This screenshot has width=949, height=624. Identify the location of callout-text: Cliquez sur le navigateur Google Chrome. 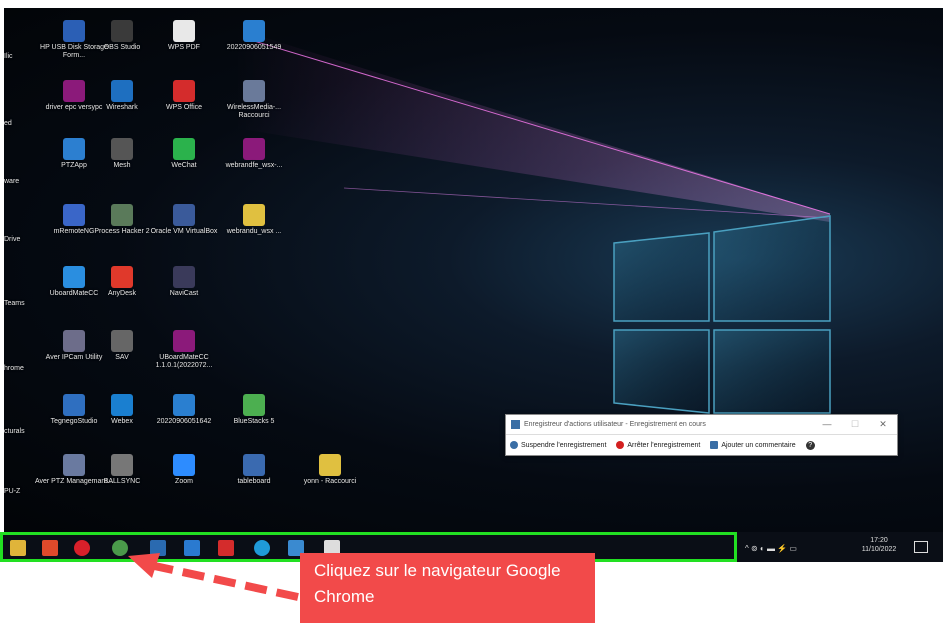
(437, 583).